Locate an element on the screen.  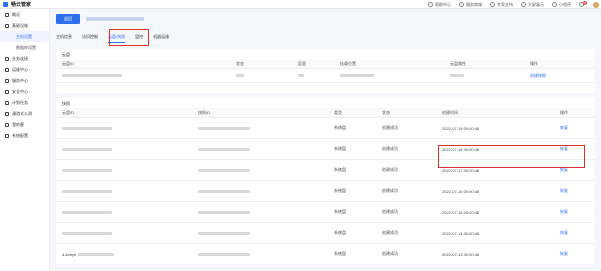
app-logo: 畅云管家 is located at coordinates (25, 4).